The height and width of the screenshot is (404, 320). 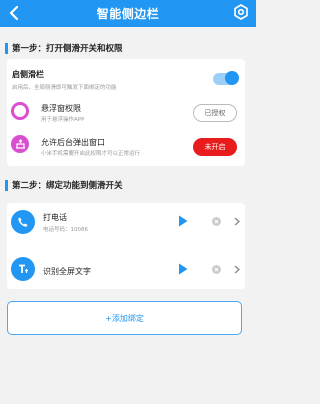 What do you see at coordinates (67, 186) in the screenshot?
I see `step2-label-text: 第二步：绑定功能到侧滑开关` at bounding box center [67, 186].